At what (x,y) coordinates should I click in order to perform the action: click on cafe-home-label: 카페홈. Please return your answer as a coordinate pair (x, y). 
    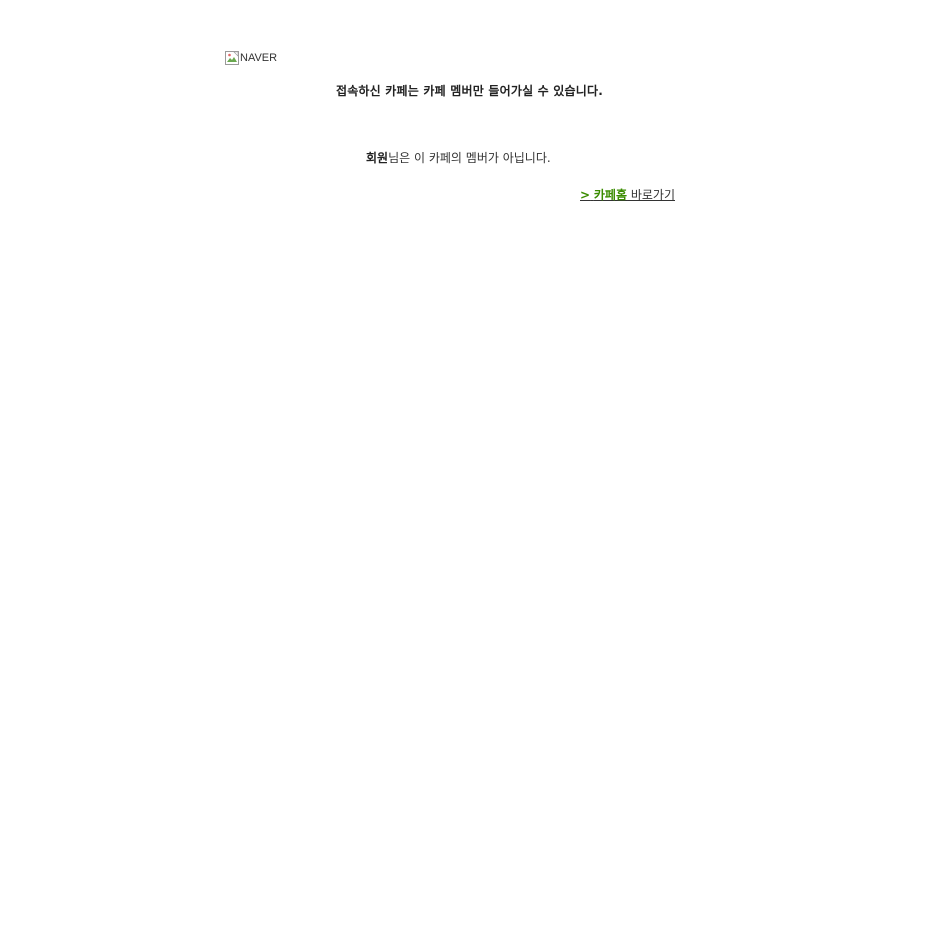
    Looking at the image, I should click on (610, 195).